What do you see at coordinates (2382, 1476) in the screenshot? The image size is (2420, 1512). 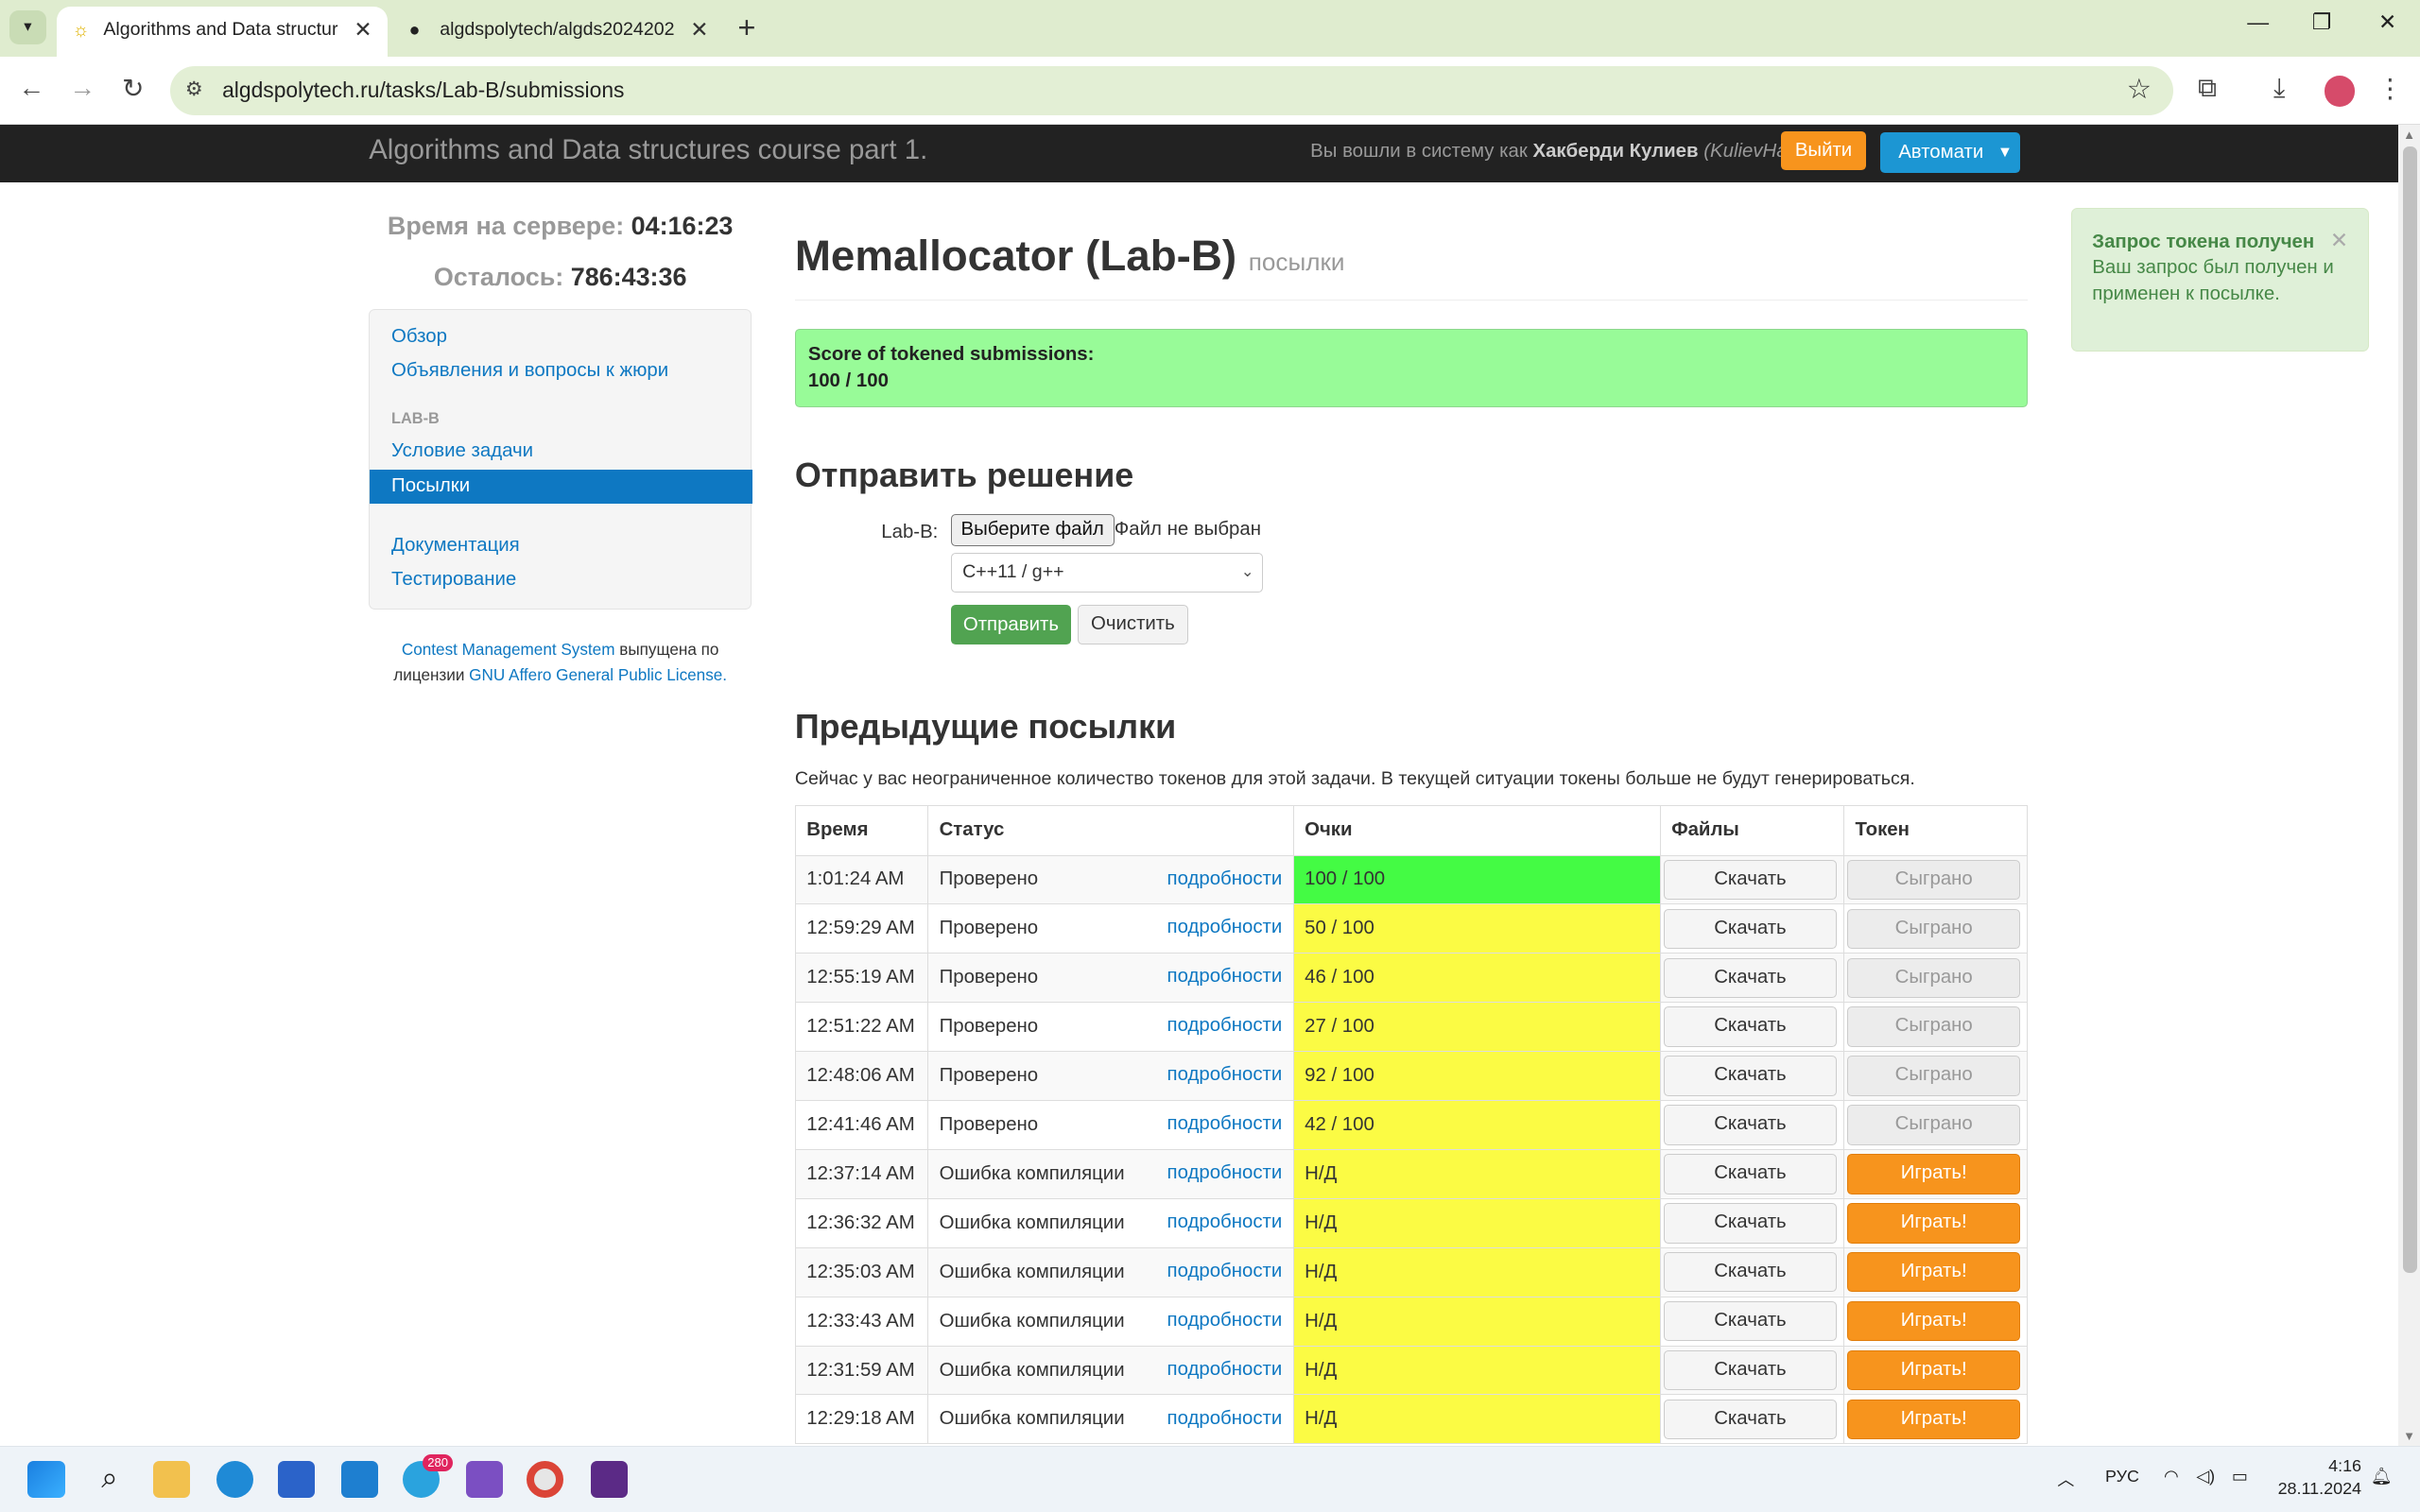 I see `notification-bell-icon: 🔔︎` at bounding box center [2382, 1476].